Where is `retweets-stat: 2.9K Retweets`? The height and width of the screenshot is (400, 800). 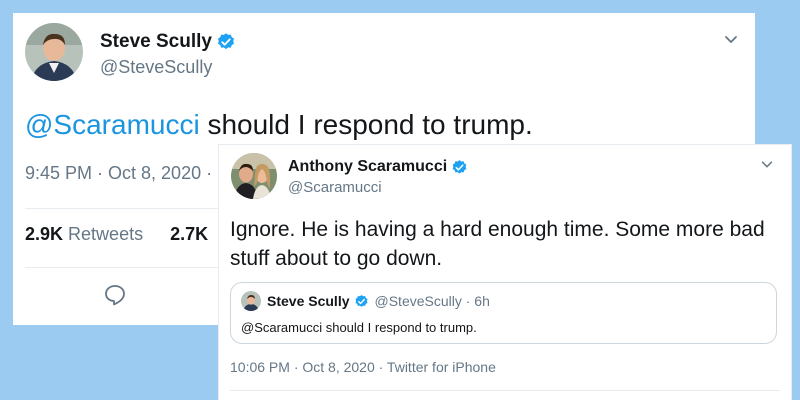 retweets-stat: 2.9K Retweets is located at coordinates (84, 234).